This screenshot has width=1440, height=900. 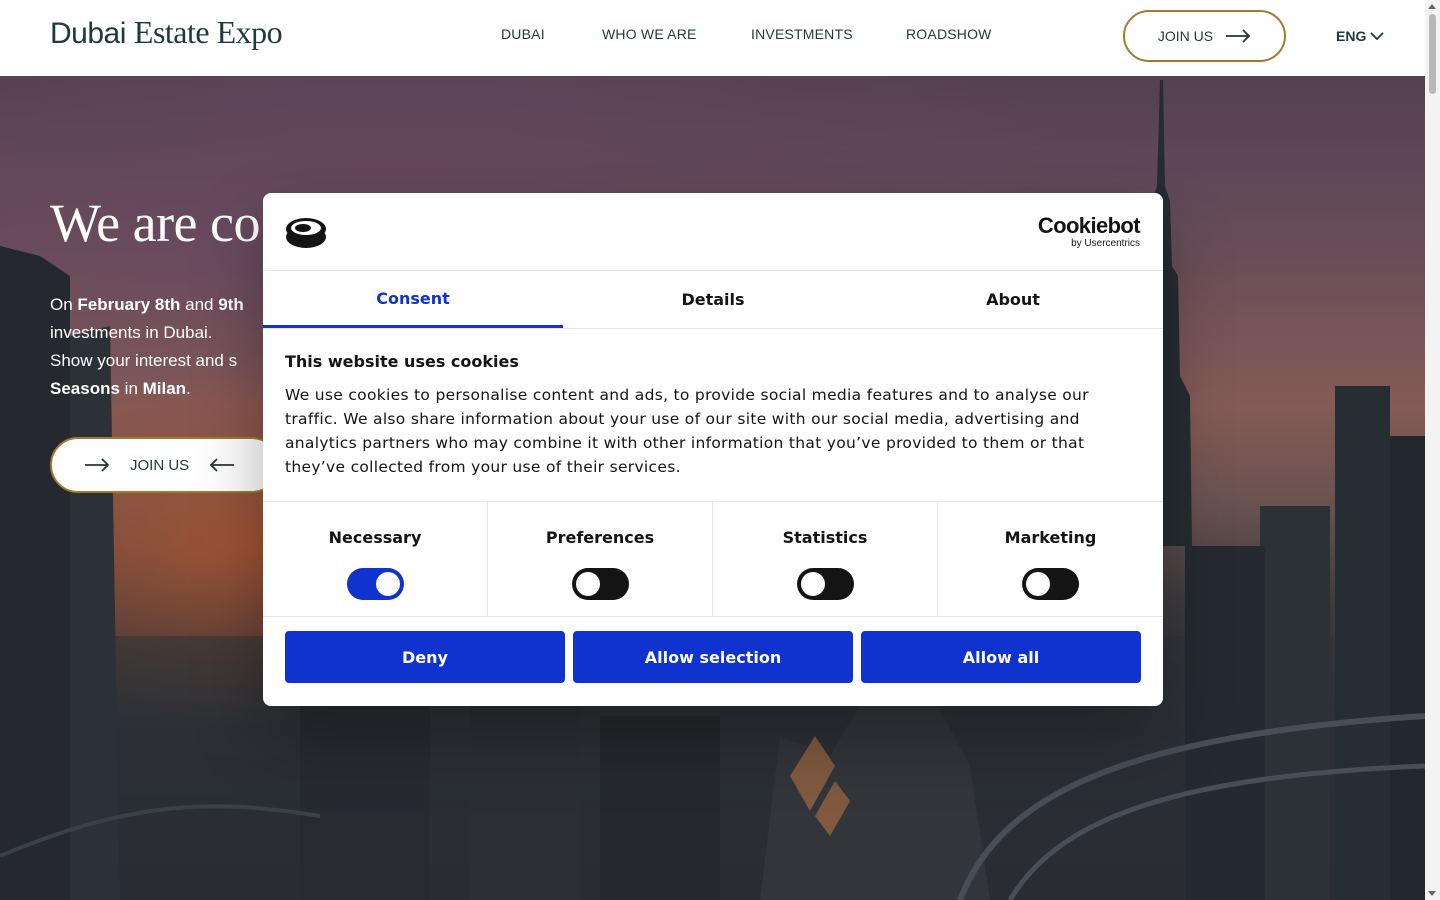 I want to click on toggle-cell-necessary: Necessary, so click(x=375, y=559).